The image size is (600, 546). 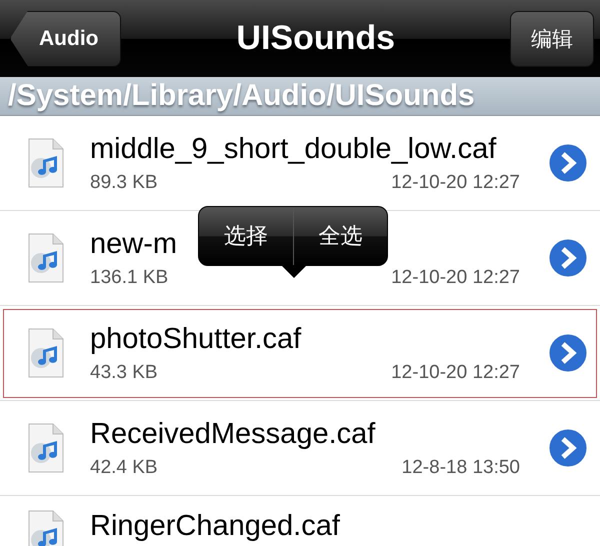 What do you see at coordinates (66, 38) in the screenshot?
I see `back-button: Audio` at bounding box center [66, 38].